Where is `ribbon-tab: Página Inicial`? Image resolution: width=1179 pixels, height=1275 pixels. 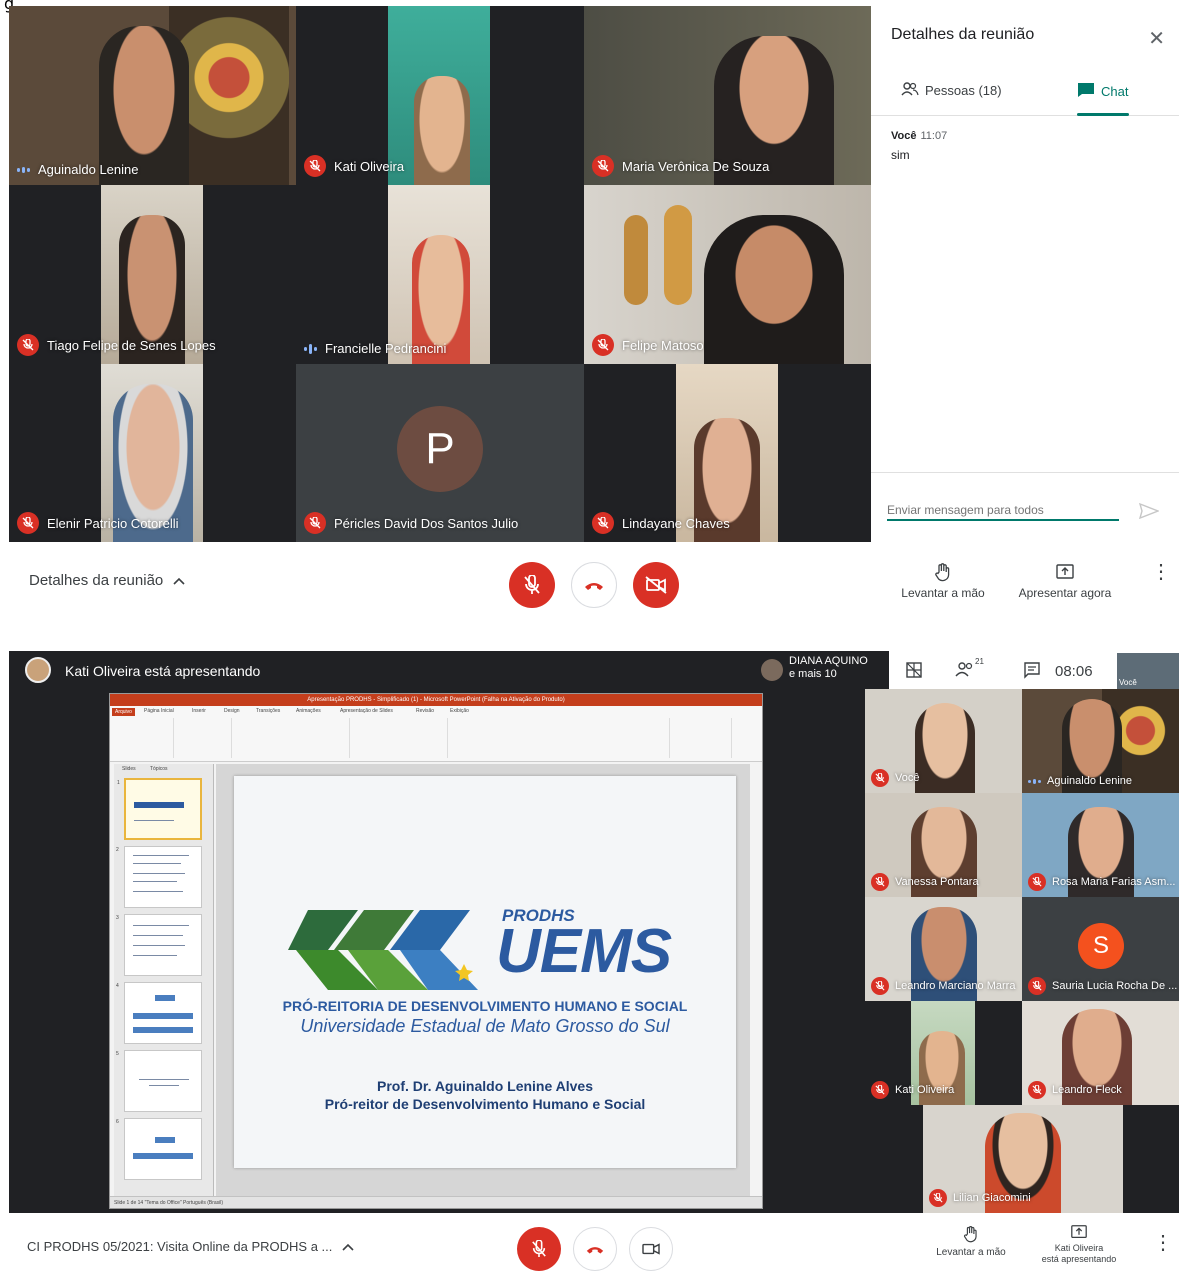 ribbon-tab: Página Inicial is located at coordinates (159, 711).